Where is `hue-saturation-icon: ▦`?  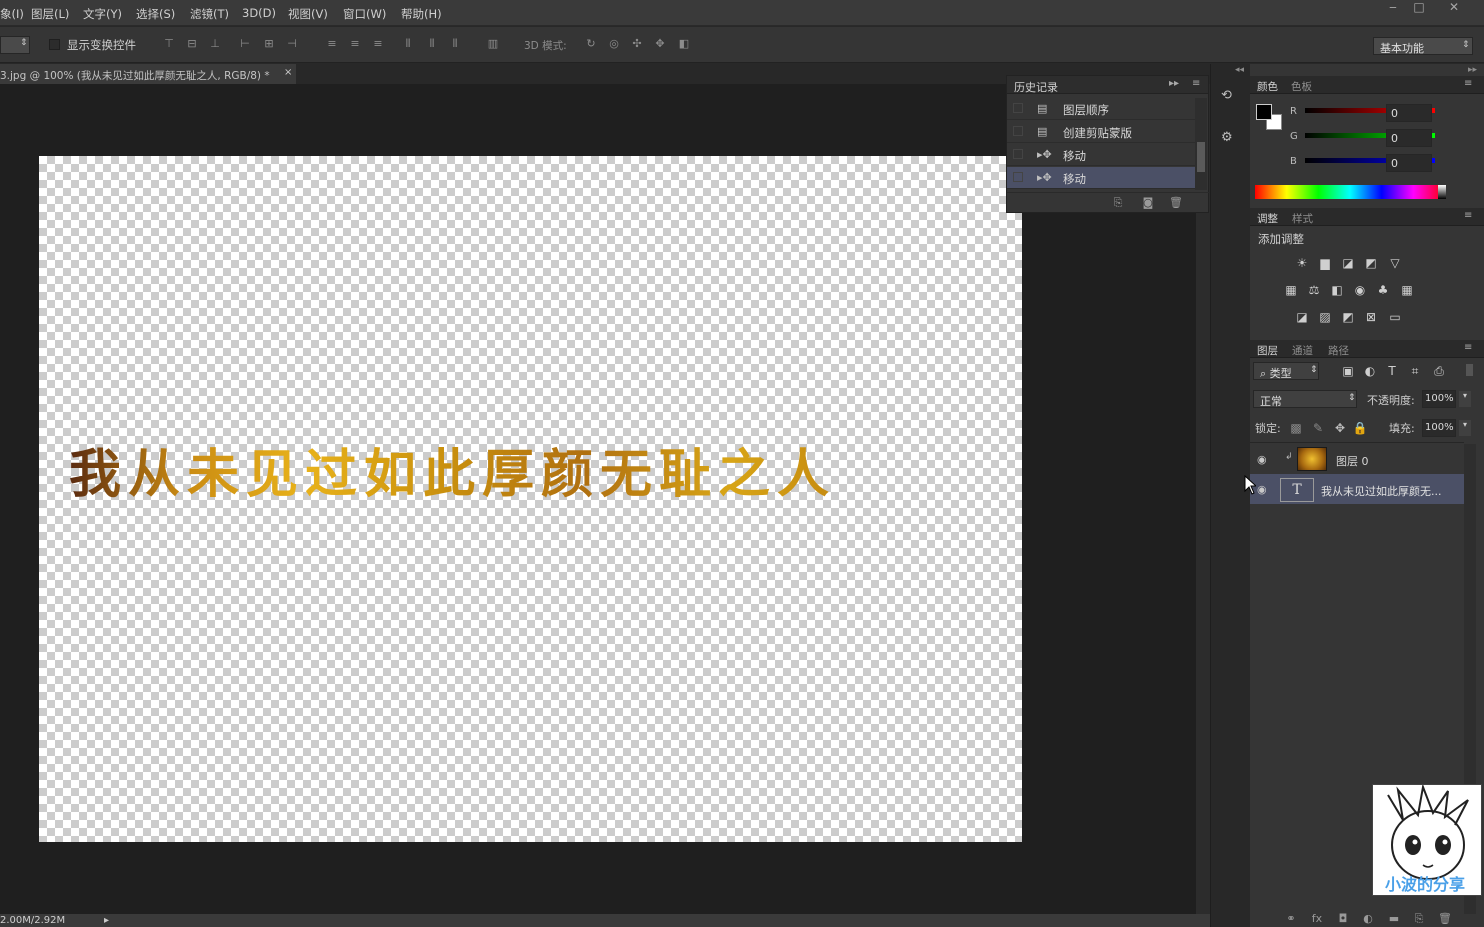
hue-saturation-icon: ▦ is located at coordinates (1291, 290).